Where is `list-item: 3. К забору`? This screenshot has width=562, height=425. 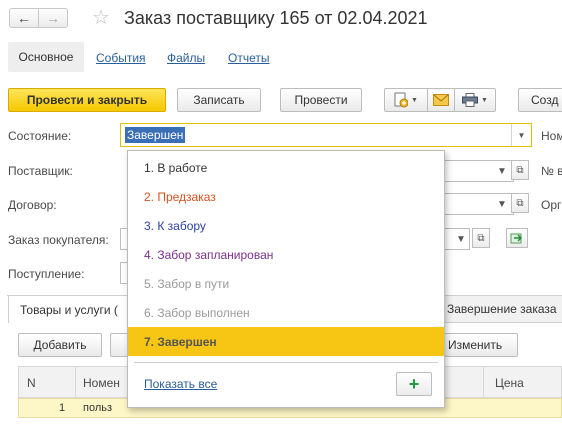 list-item: 3. К забору is located at coordinates (286, 225).